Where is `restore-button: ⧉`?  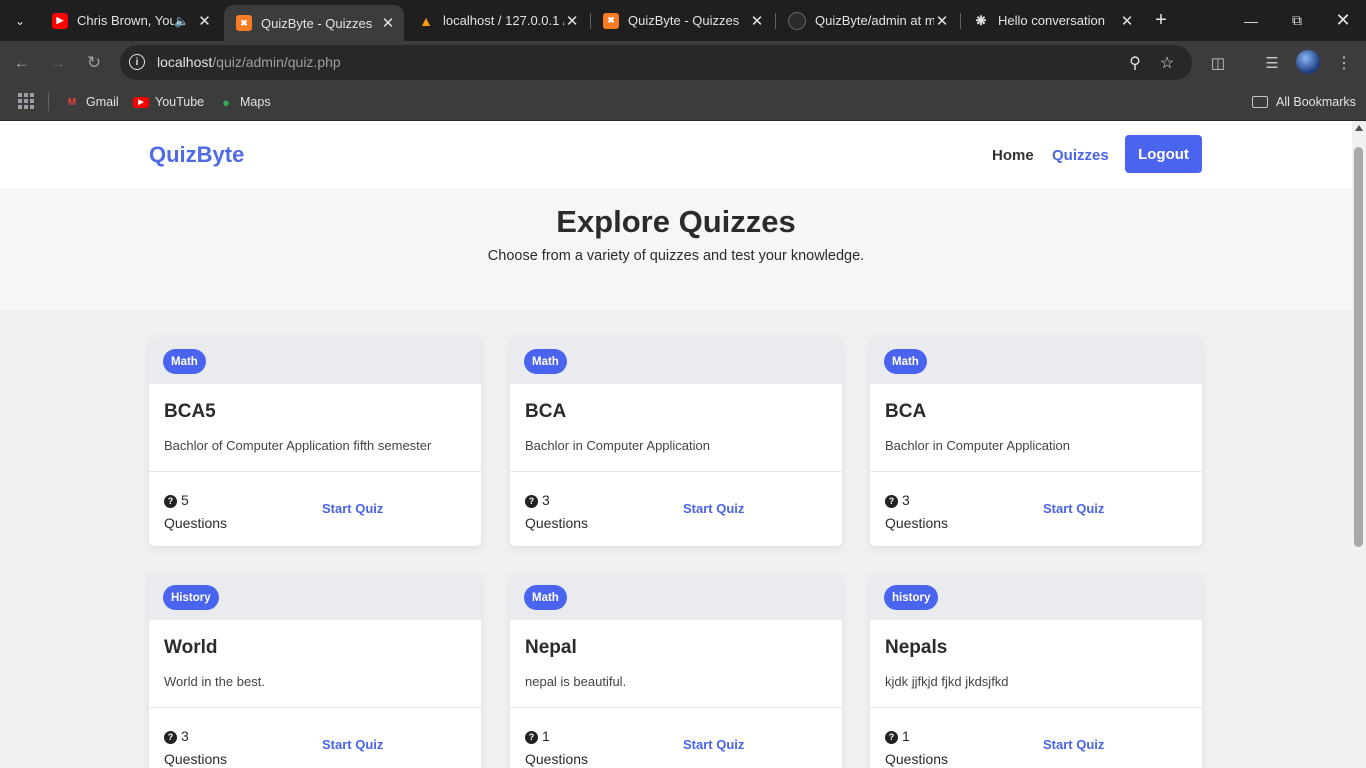
restore-button: ⧉ is located at coordinates (1297, 20).